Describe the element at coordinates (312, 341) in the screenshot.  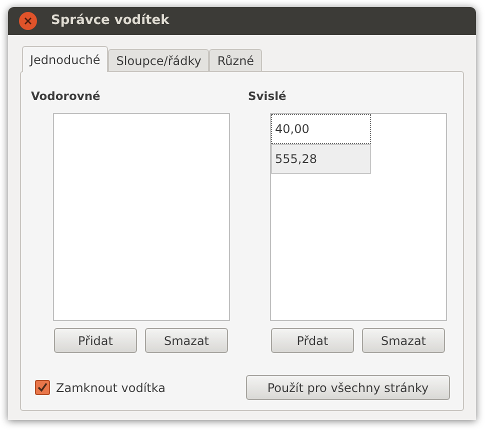
I see `guide-button: Přdat` at that location.